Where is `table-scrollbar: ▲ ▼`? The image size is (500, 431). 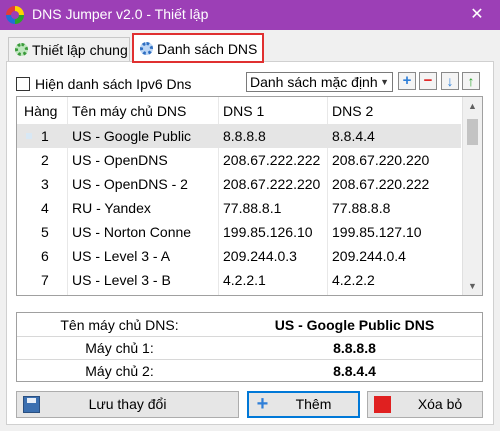
table-scrollbar: ▲ ▼ is located at coordinates (472, 196).